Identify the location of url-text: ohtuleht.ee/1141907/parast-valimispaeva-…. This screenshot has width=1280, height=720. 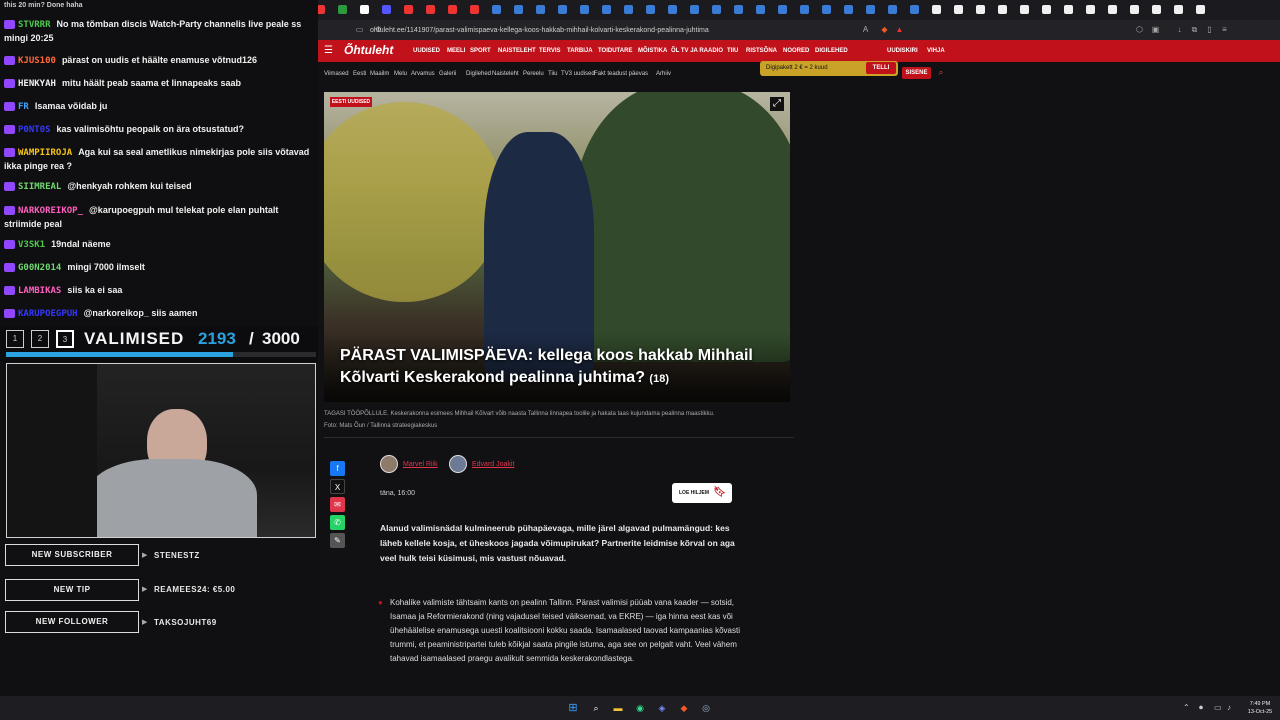
(610, 30).